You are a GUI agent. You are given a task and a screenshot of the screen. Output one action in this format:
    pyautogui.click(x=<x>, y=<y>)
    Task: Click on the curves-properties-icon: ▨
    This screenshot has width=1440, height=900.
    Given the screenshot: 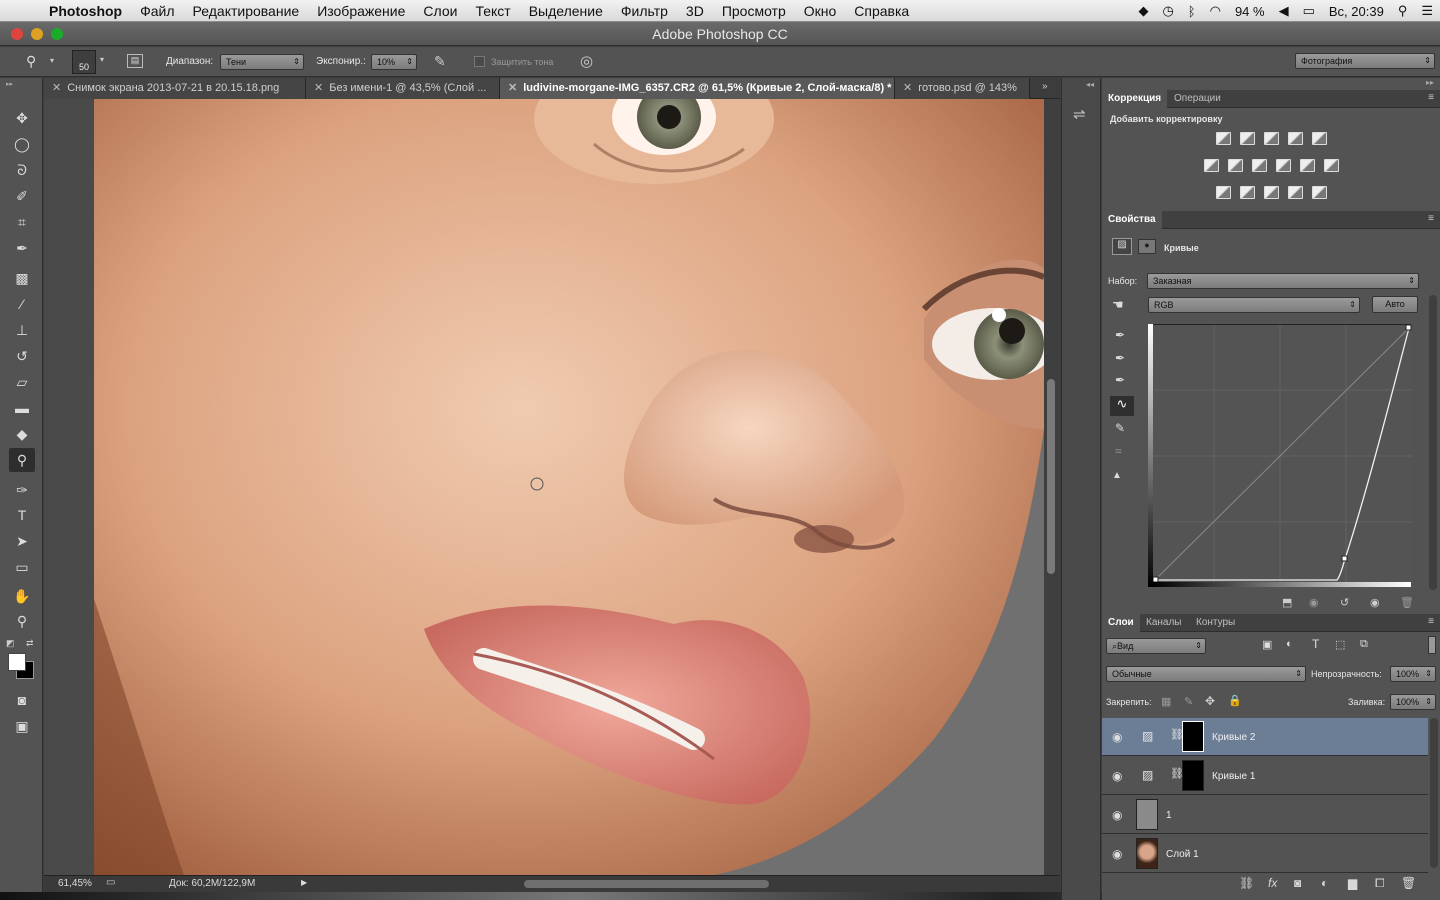 What is the action you would take?
    pyautogui.click(x=1122, y=246)
    